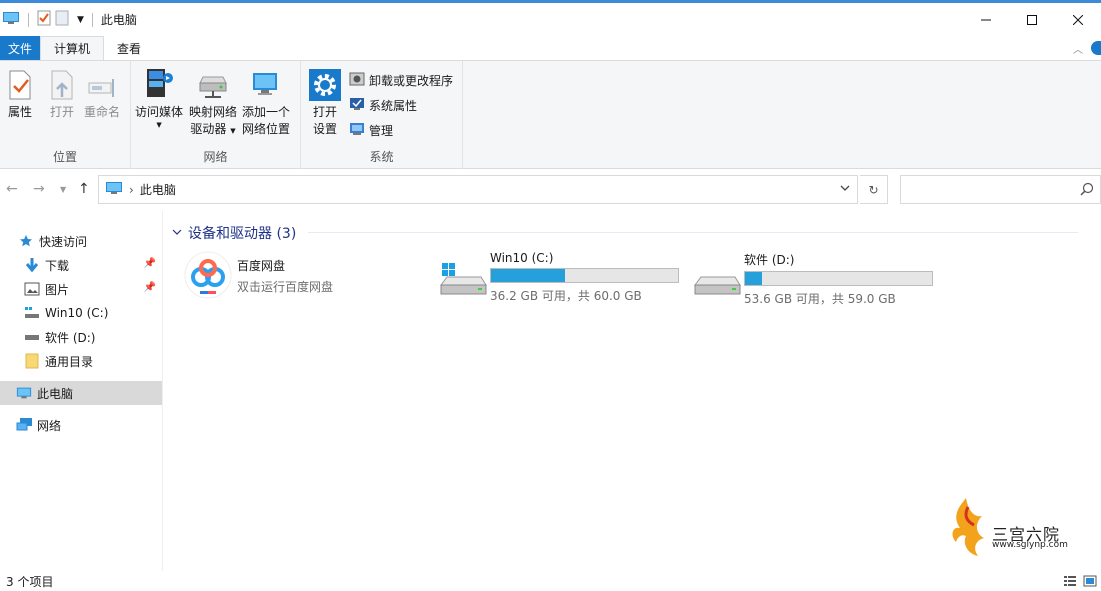 The image size is (1101, 591). Describe the element at coordinates (213, 112) in the screenshot. I see `map-drive-label-1: 映射网络` at that location.